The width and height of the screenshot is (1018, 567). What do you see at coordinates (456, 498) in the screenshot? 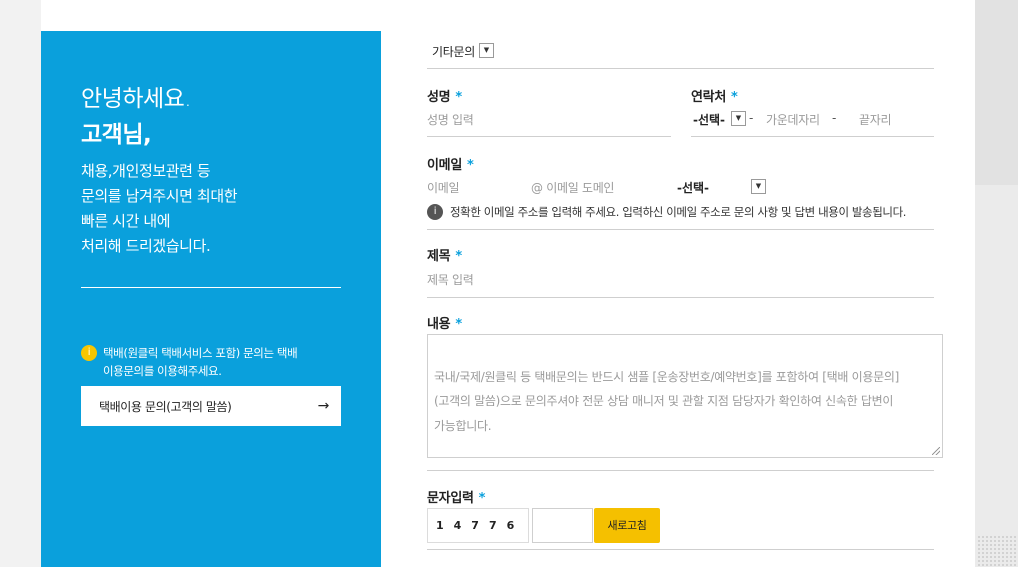
I see `captcha-label: 문자입력 *` at bounding box center [456, 498].